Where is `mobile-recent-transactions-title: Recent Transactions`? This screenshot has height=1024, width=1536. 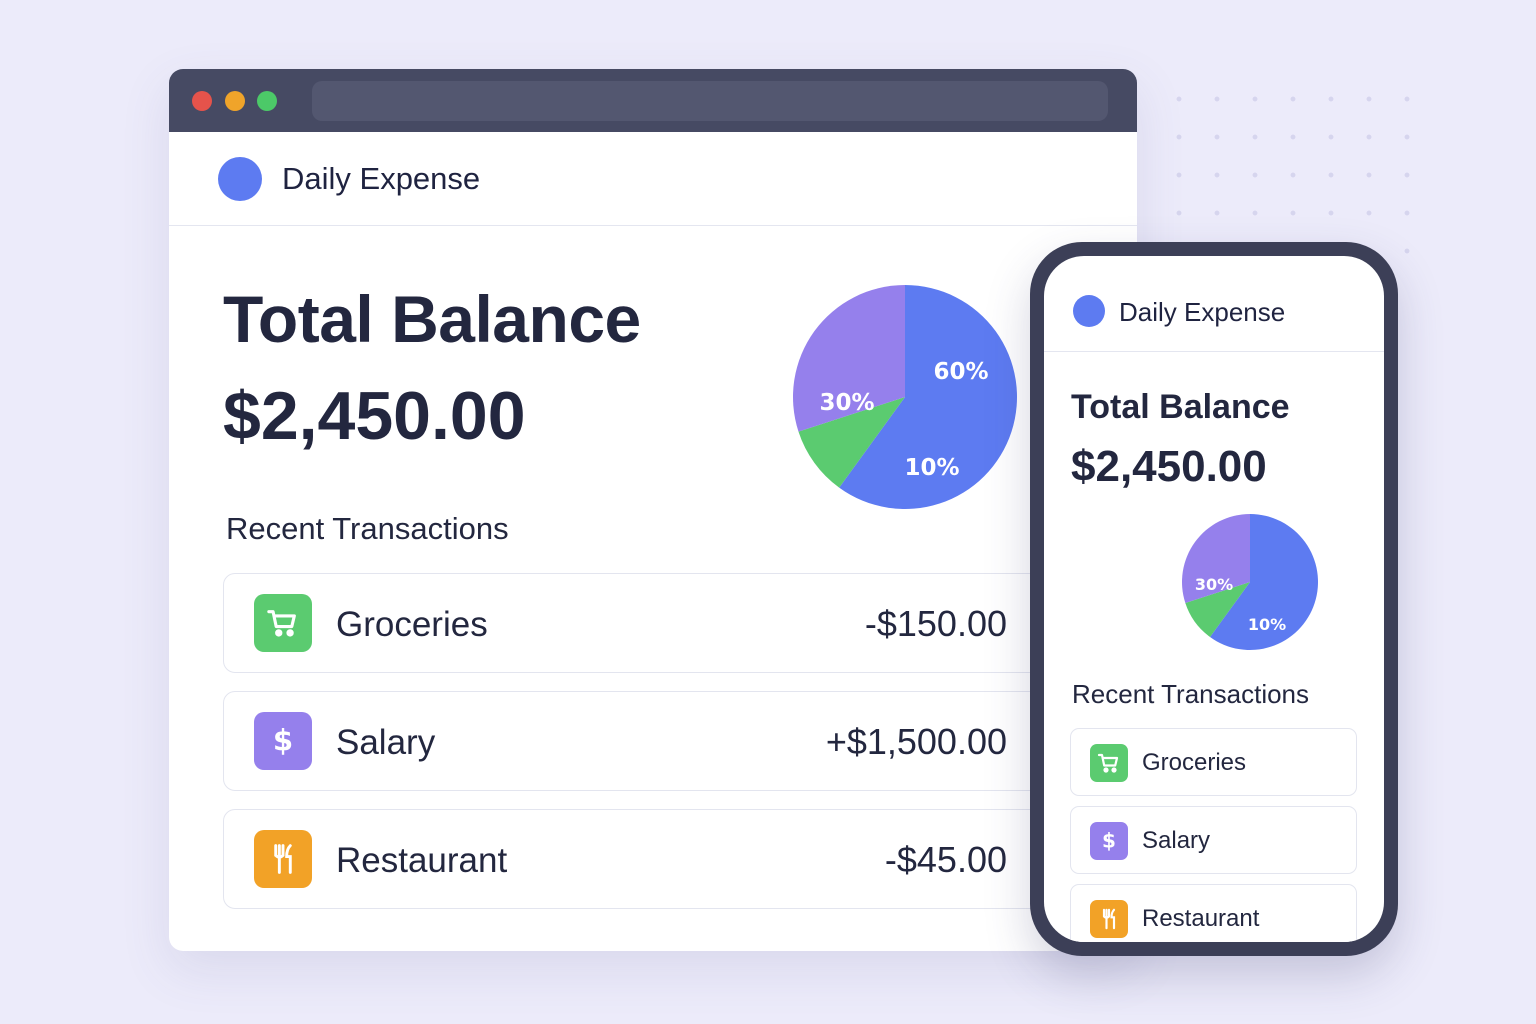 mobile-recent-transactions-title: Recent Transactions is located at coordinates (1191, 694).